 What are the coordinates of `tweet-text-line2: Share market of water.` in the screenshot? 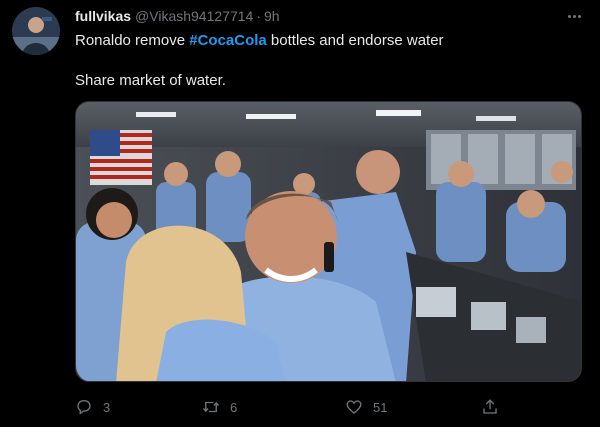 It's located at (150, 80).